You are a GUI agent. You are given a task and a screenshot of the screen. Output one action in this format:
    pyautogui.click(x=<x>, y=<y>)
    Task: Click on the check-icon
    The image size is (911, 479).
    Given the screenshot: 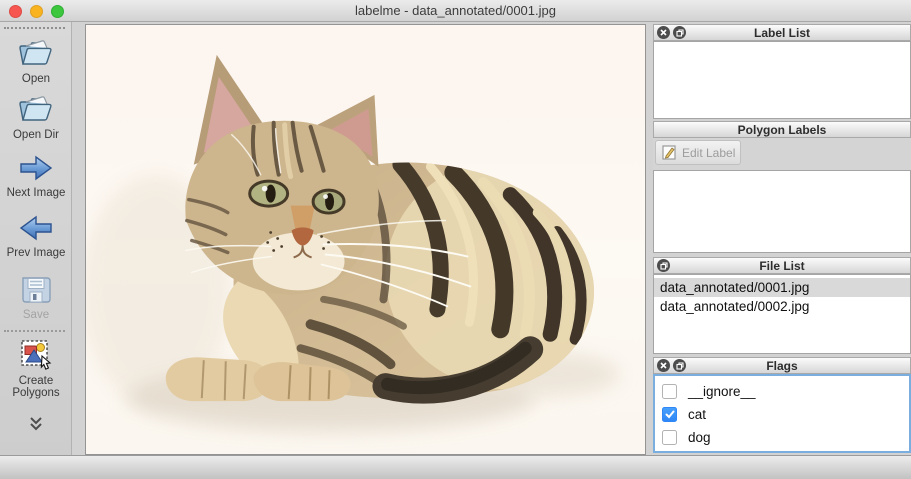 What is the action you would take?
    pyautogui.click(x=669, y=414)
    